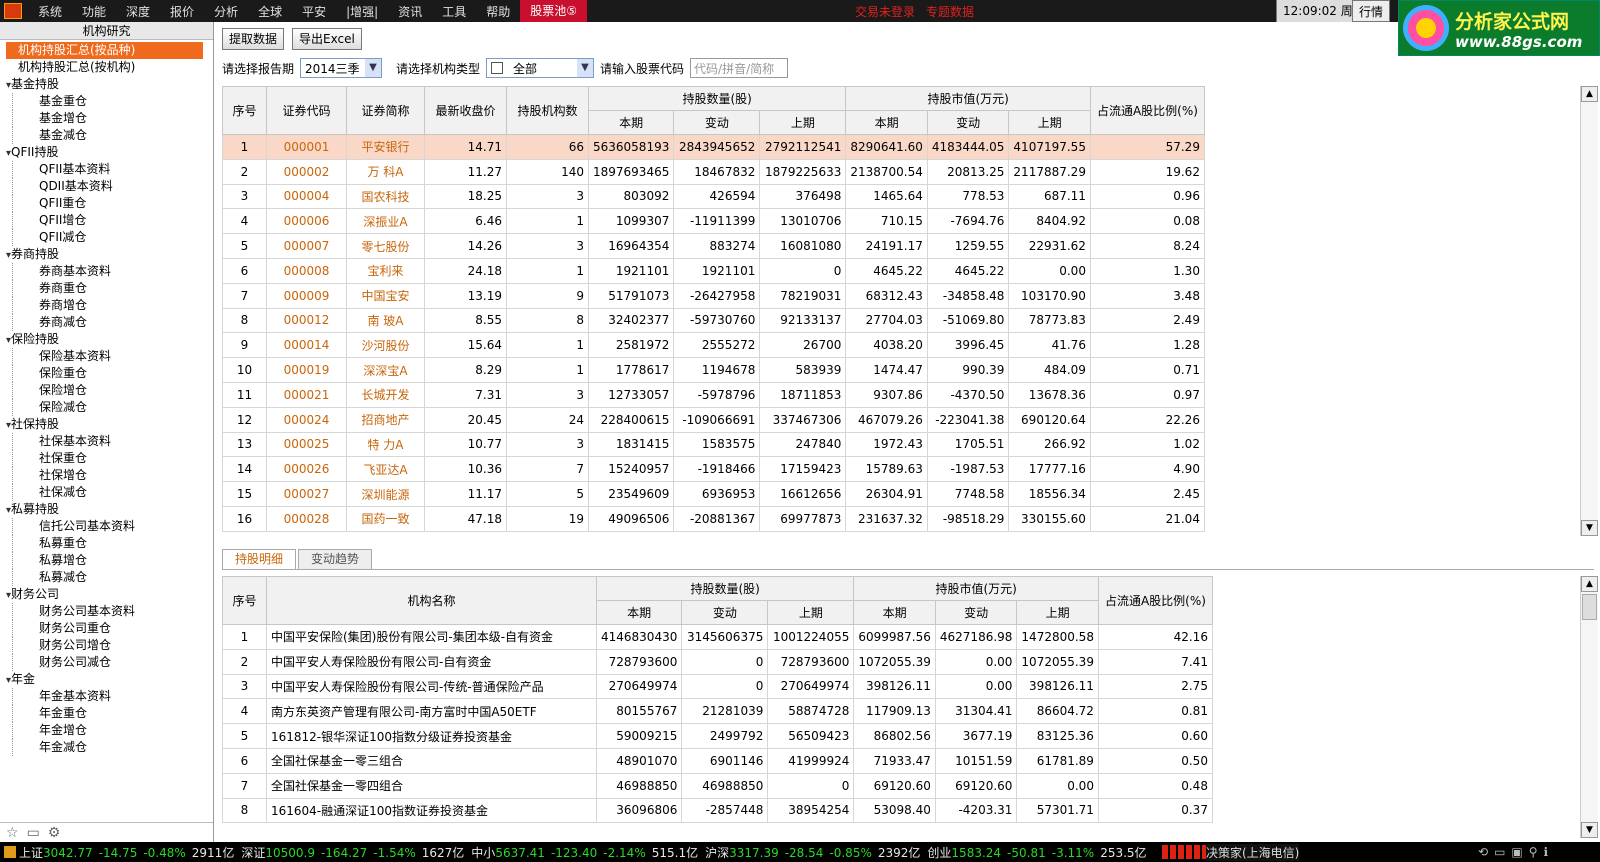 The width and height of the screenshot is (1600, 862). Describe the element at coordinates (410, 11) in the screenshot. I see `menu-item-news: 资讯` at that location.